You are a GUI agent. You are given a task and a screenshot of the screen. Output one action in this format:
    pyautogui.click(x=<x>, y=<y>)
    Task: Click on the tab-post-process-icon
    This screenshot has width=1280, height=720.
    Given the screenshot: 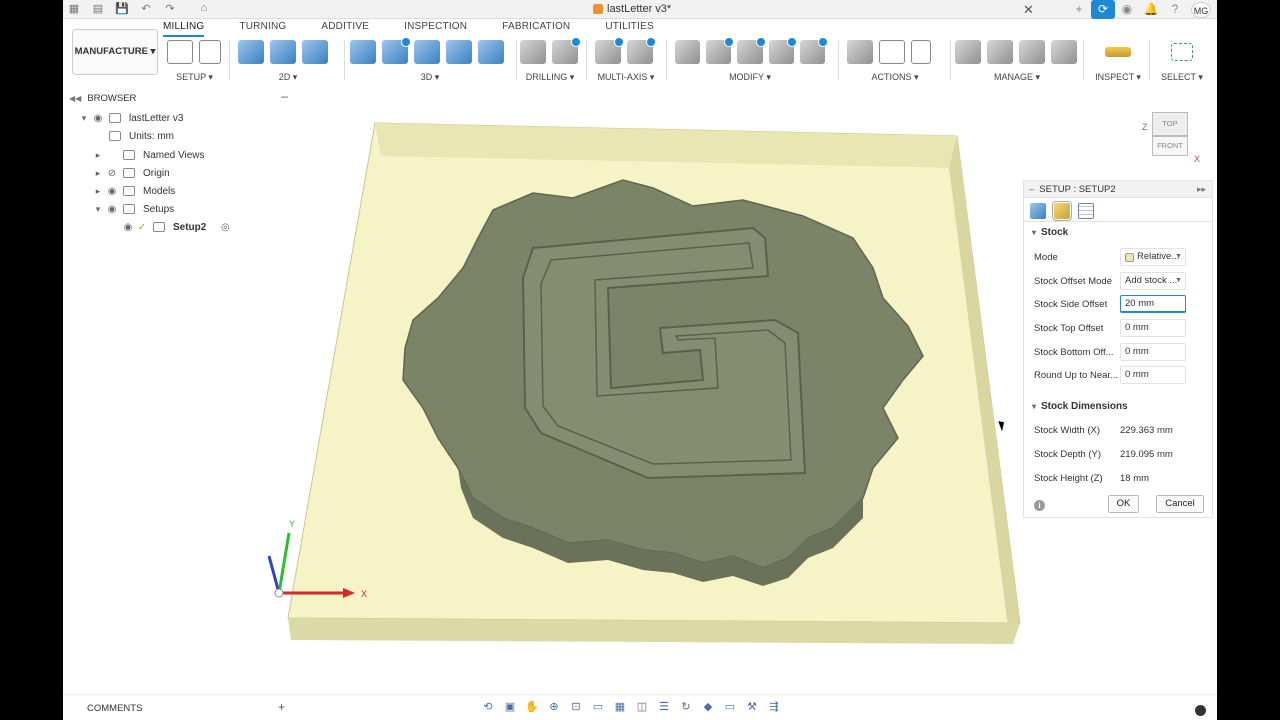 What is the action you would take?
    pyautogui.click(x=1086, y=211)
    